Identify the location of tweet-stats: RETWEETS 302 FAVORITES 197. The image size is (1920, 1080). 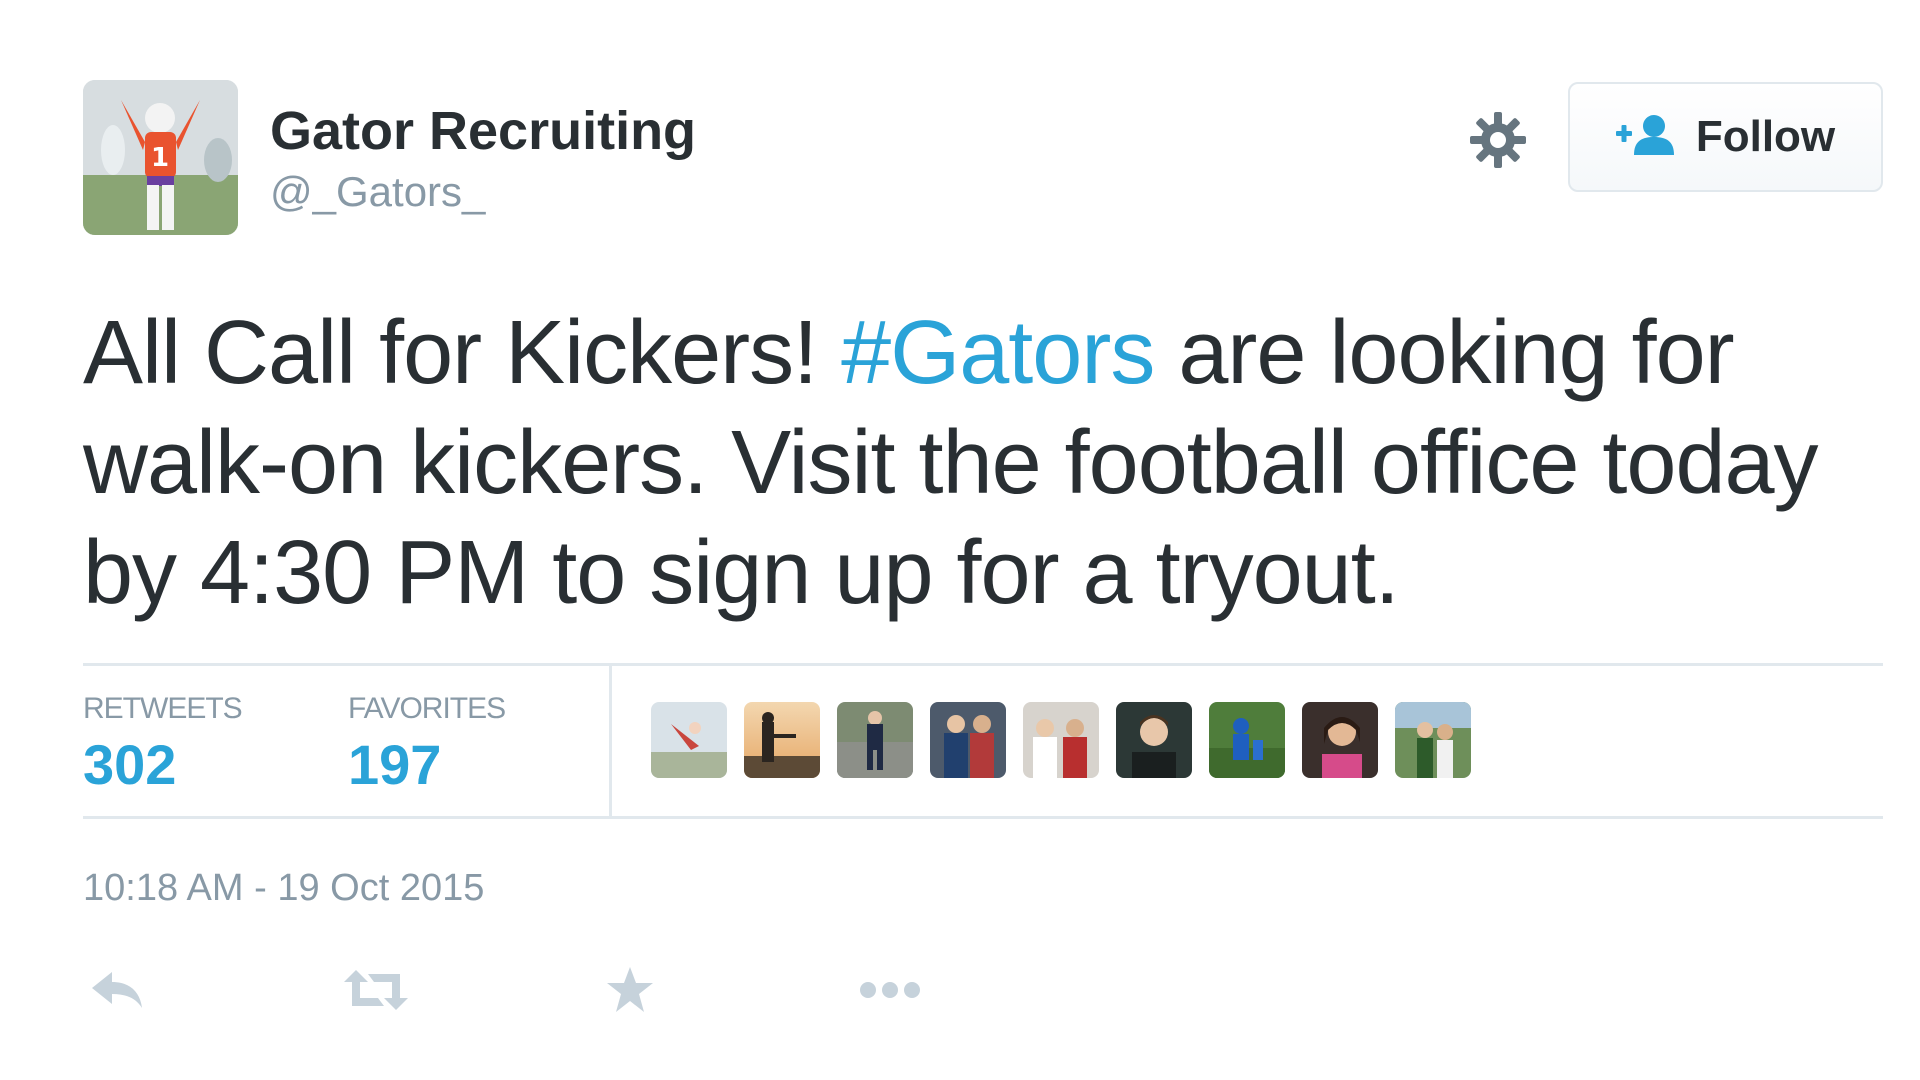
(983, 741).